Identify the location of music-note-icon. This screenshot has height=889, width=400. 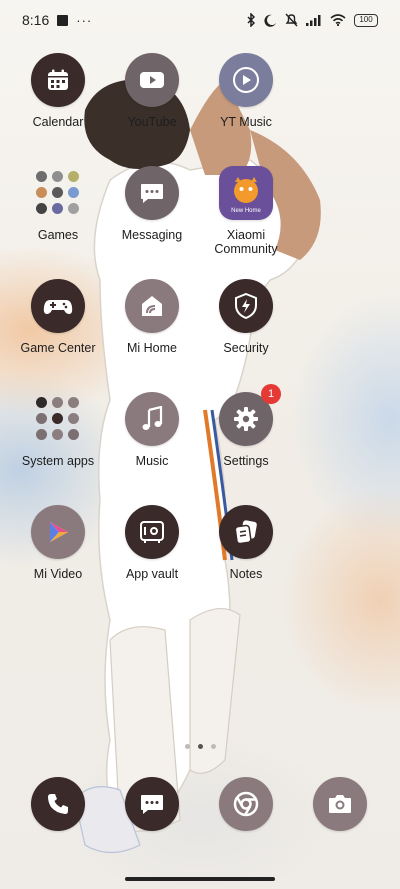
(152, 419).